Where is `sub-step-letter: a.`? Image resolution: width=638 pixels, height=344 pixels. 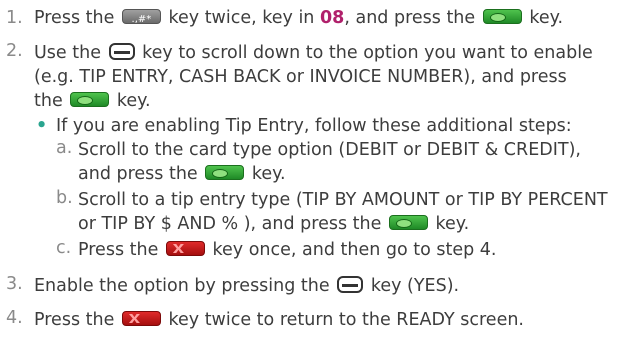
sub-step-letter: a. is located at coordinates (64, 148).